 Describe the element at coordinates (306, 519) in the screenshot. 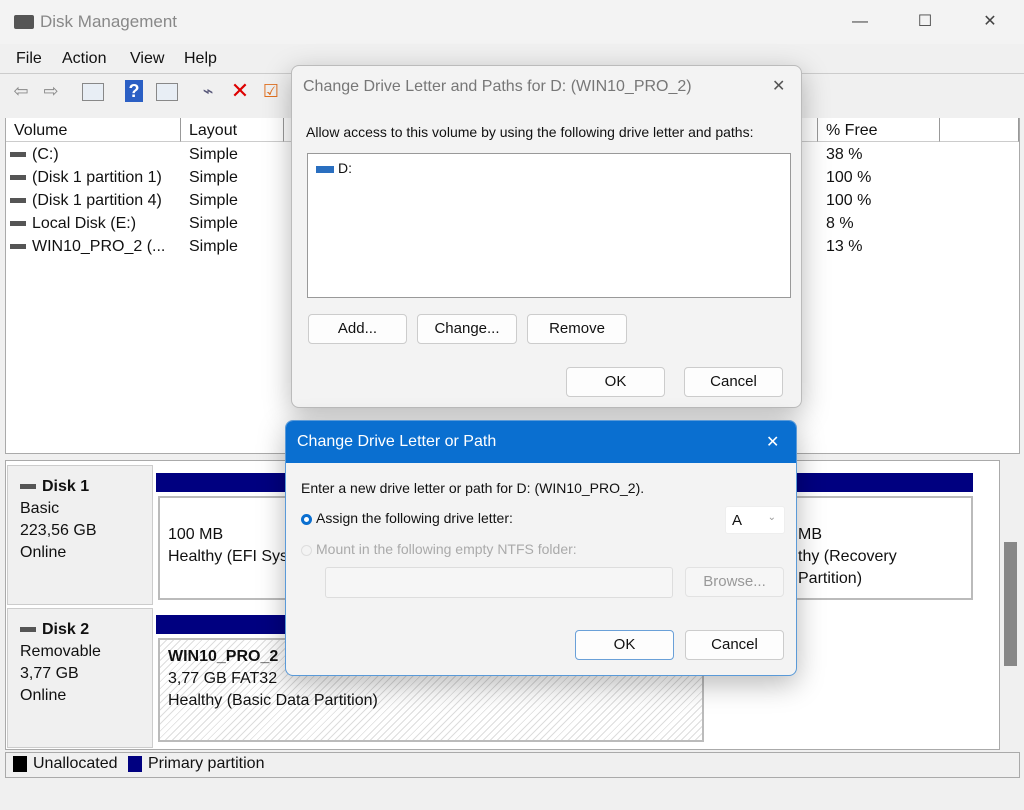

I see `assign-letter-radio` at that location.